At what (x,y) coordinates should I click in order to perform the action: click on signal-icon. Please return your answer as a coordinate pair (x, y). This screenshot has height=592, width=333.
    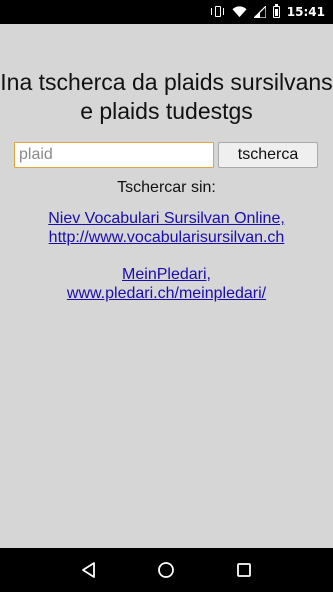
    Looking at the image, I should click on (259, 12).